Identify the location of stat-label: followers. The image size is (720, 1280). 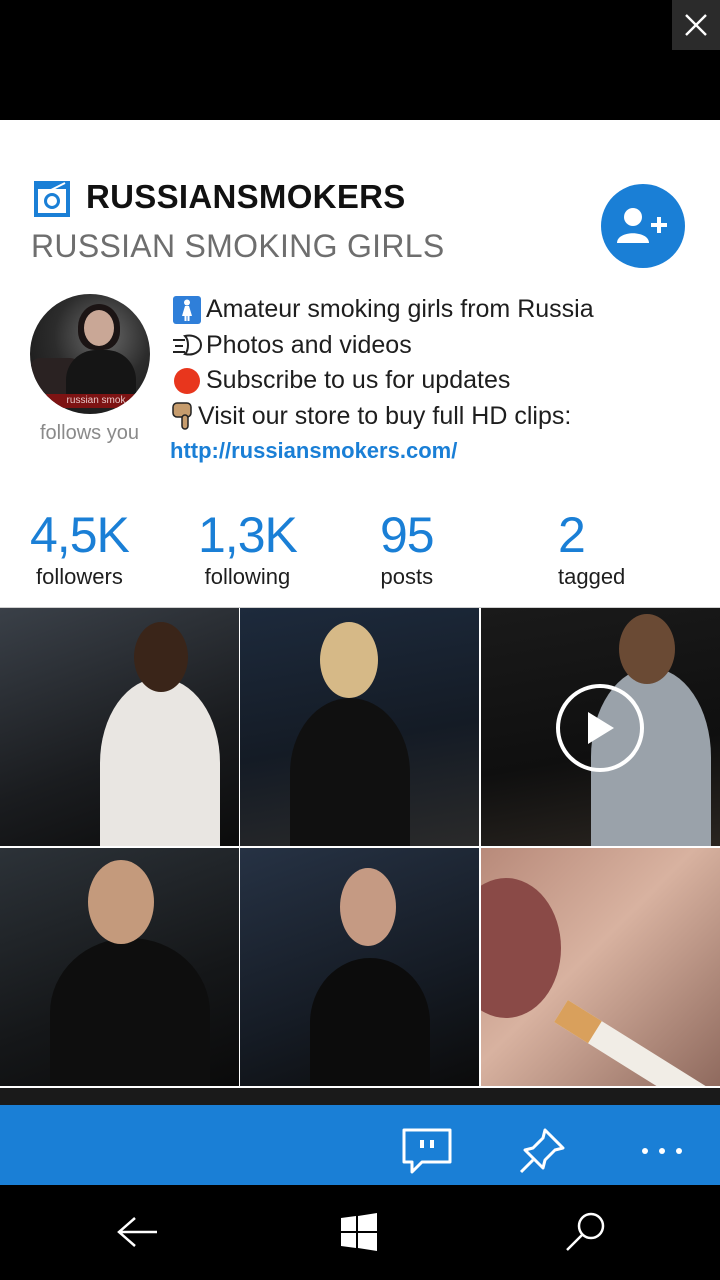
(79, 576).